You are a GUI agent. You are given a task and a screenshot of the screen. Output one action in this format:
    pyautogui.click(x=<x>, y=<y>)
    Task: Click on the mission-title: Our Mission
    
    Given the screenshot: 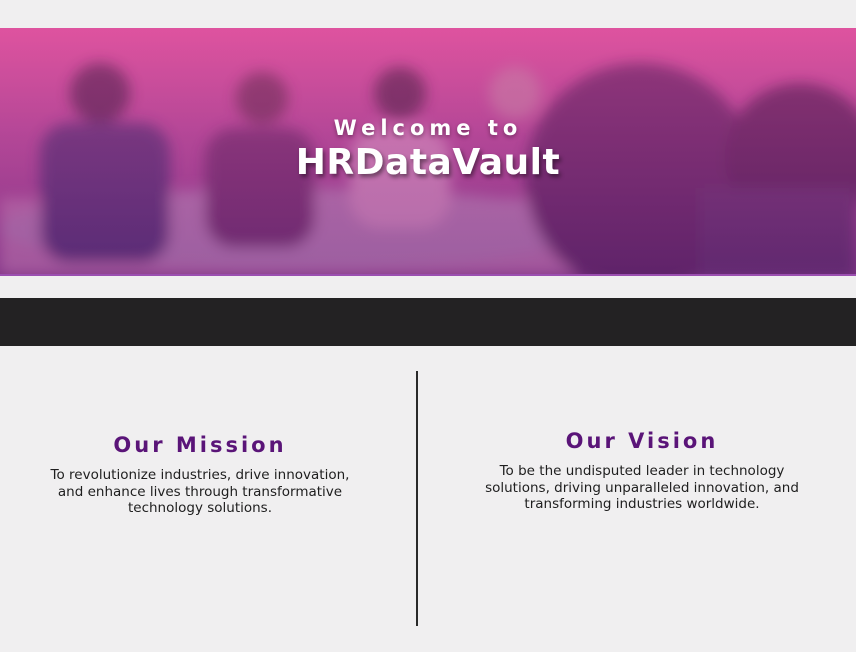 What is the action you would take?
    pyautogui.click(x=200, y=445)
    